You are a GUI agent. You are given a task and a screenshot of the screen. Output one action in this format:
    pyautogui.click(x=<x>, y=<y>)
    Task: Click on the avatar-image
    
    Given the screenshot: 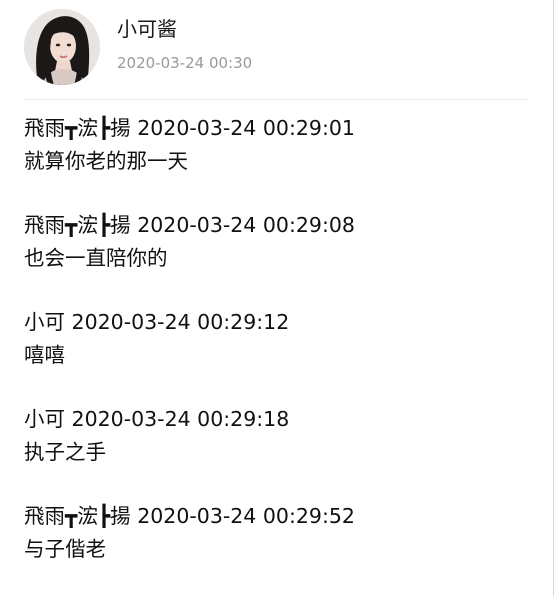 What is the action you would take?
    pyautogui.click(x=62, y=47)
    